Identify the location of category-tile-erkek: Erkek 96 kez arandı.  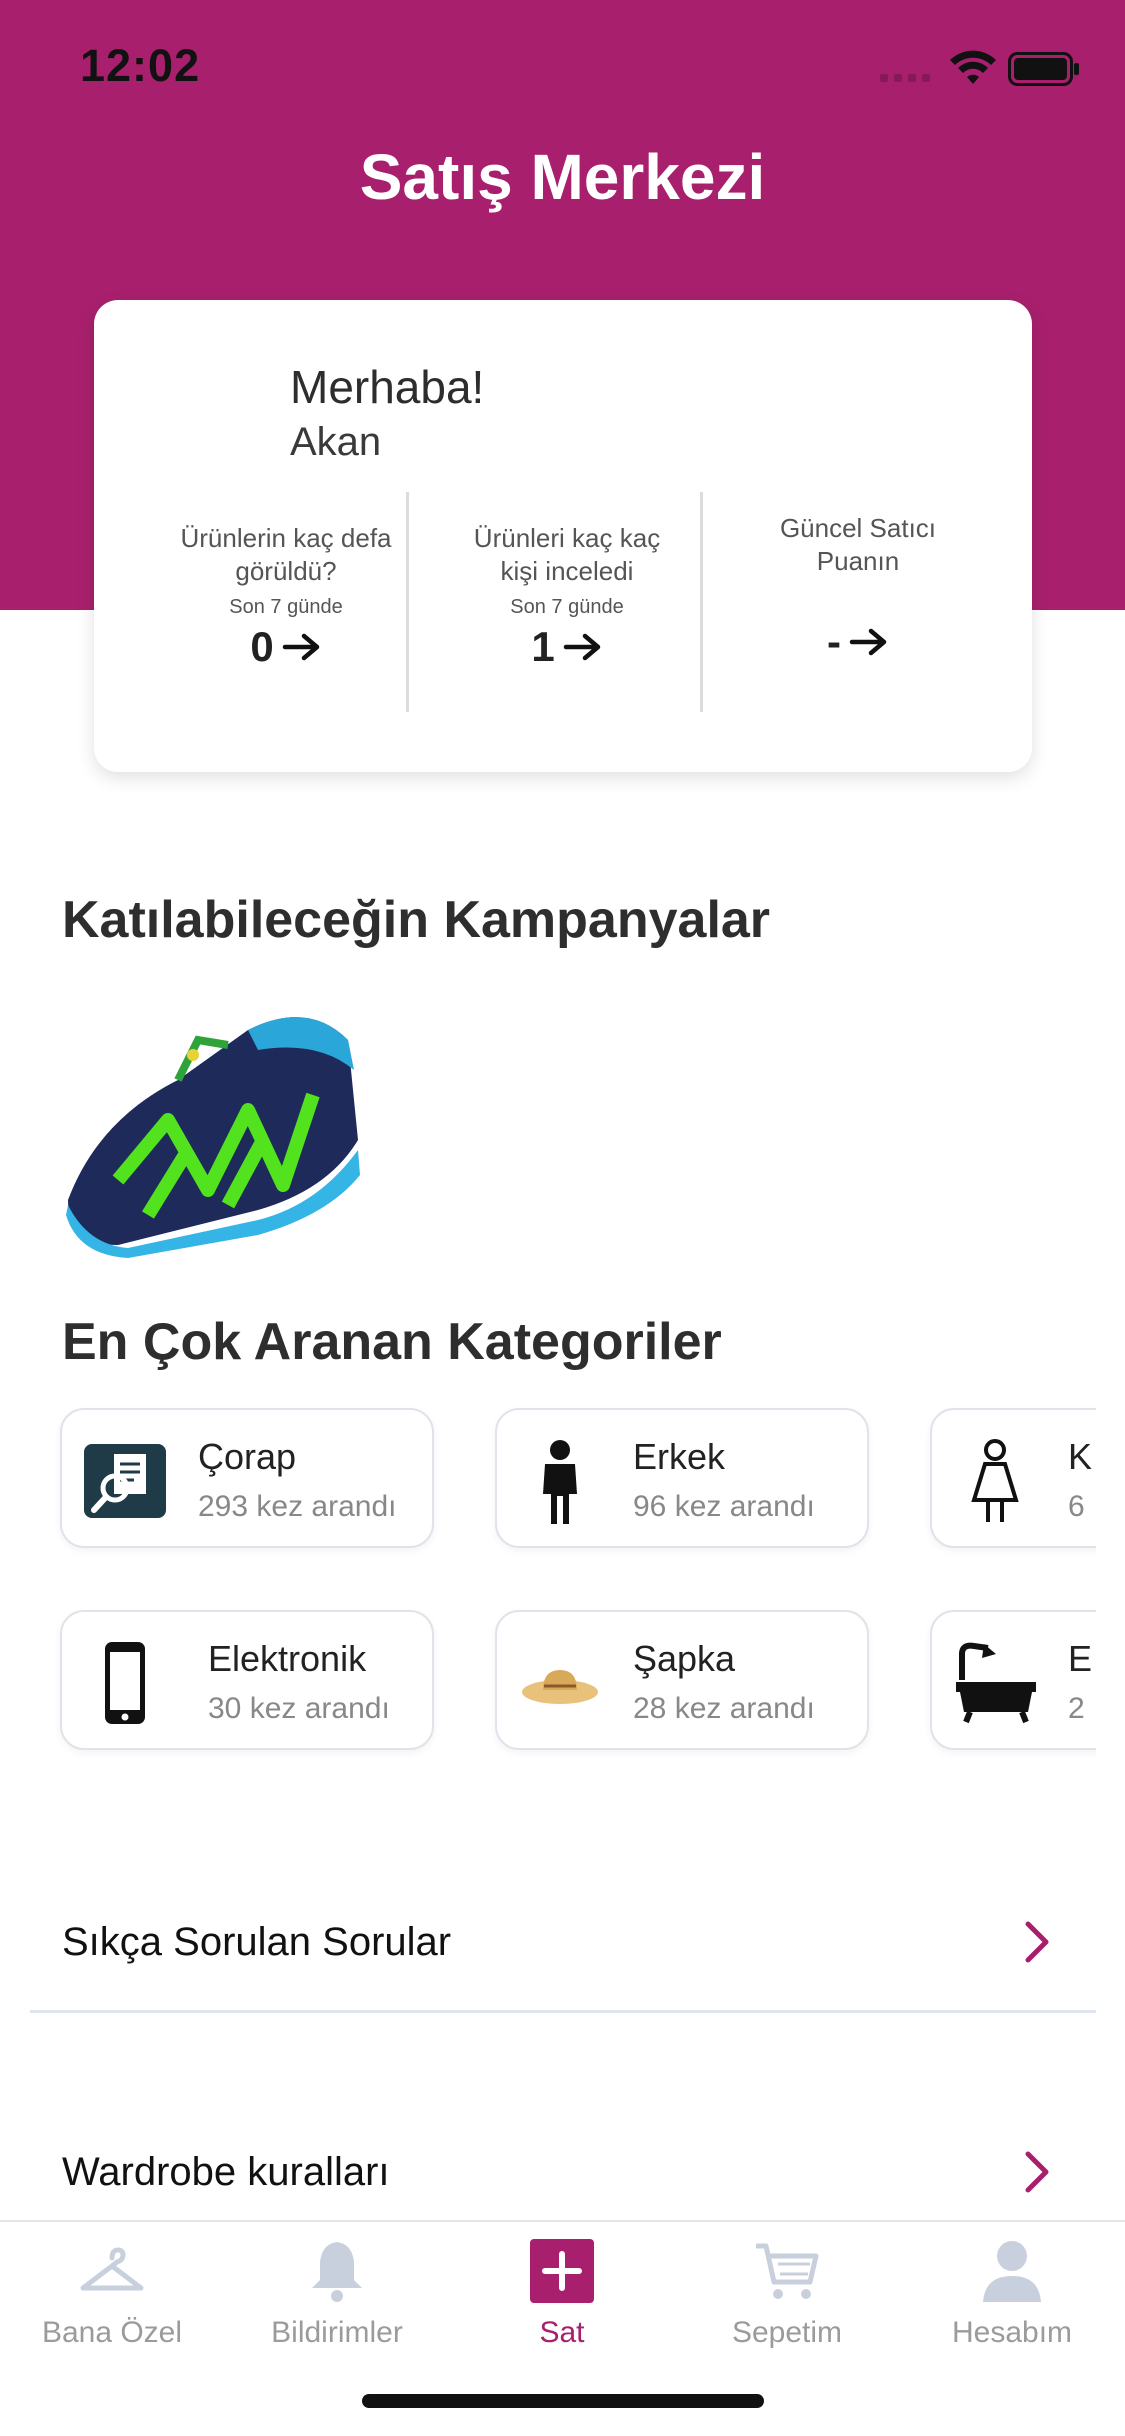
(682, 1478).